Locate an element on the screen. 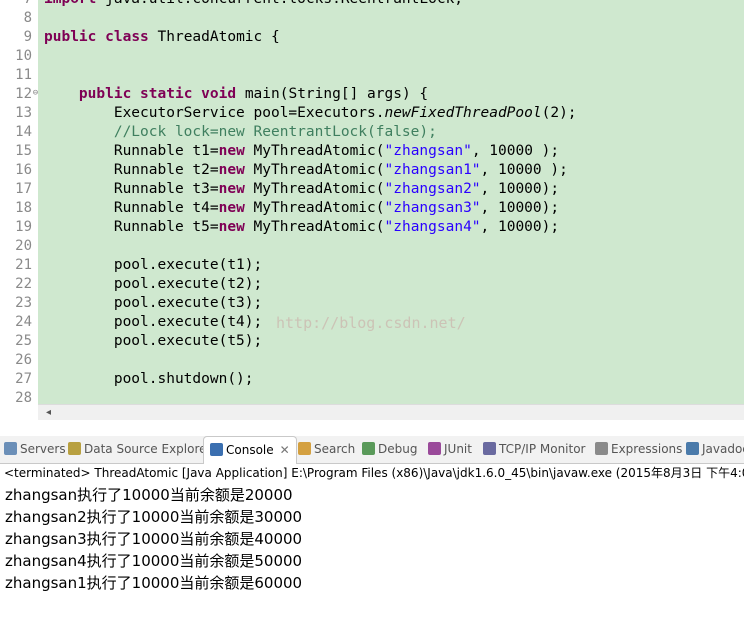 The width and height of the screenshot is (744, 627). horizontal-scrollbar: ◂ is located at coordinates (391, 412).